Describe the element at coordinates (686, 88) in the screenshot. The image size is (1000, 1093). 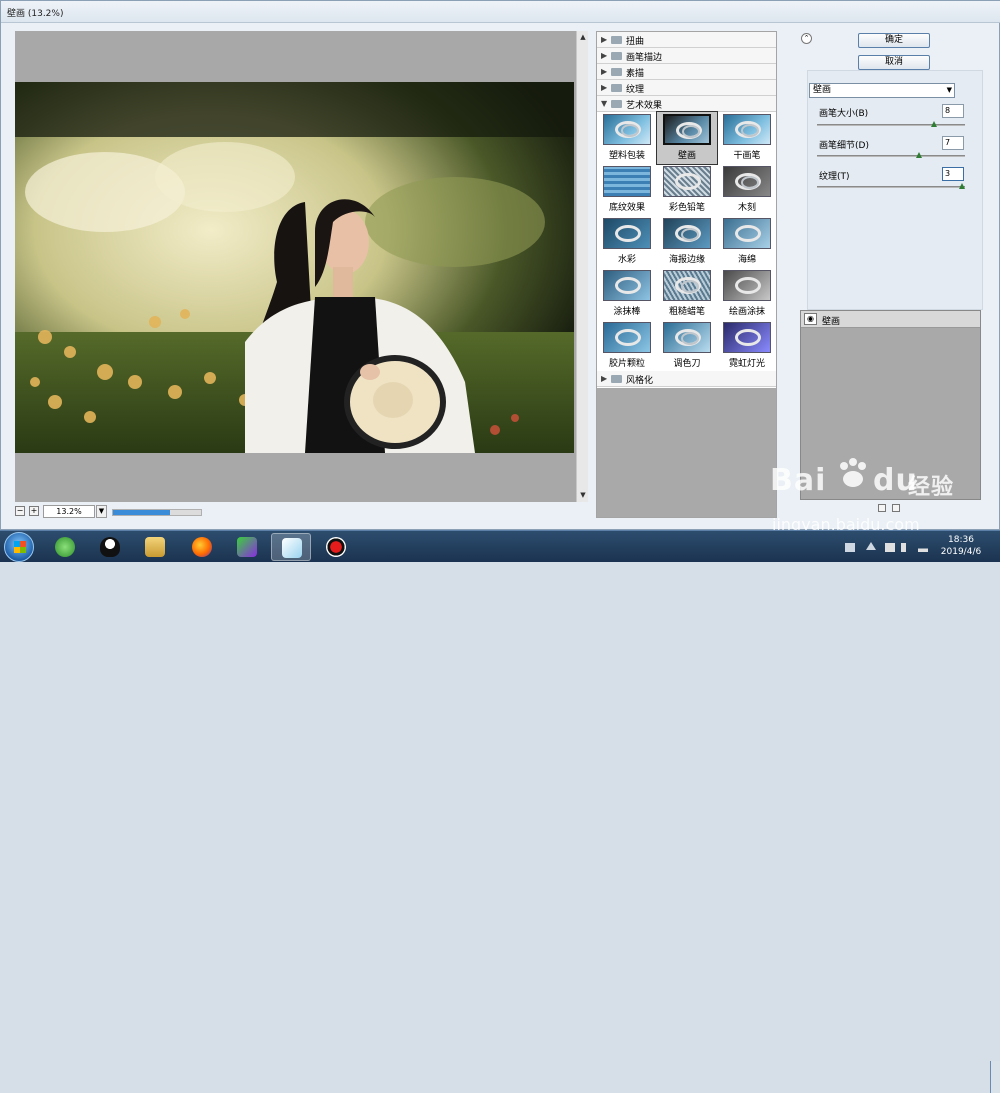
I see `category-texture: ▶ 纹理` at that location.